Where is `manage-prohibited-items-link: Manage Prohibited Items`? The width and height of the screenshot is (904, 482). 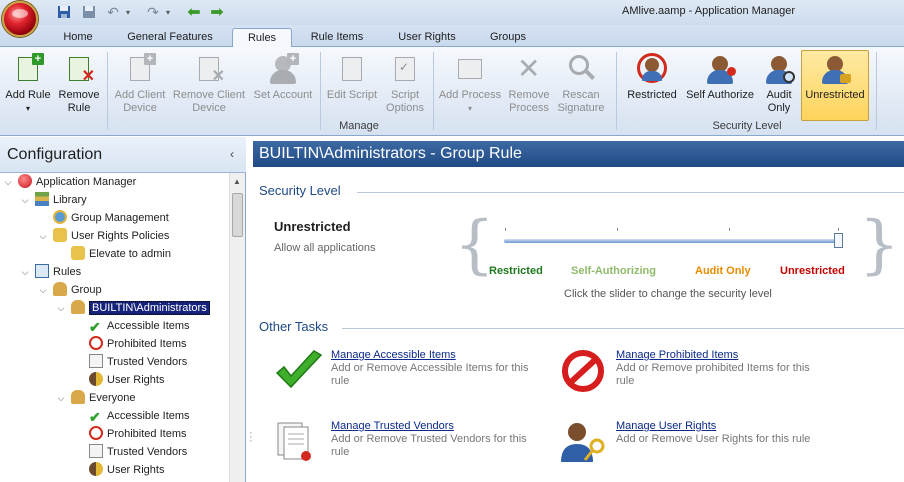 manage-prohibited-items-link: Manage Prohibited Items is located at coordinates (677, 355).